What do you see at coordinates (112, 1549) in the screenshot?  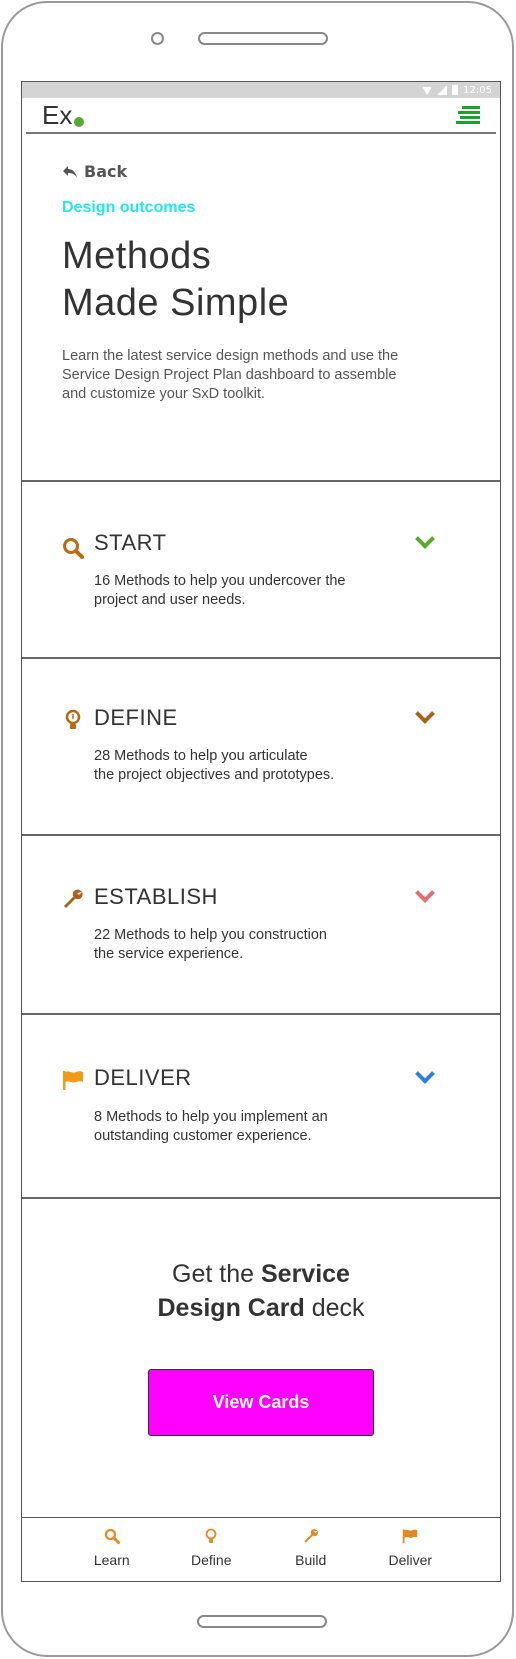 I see `nav-item-learn: Learn` at bounding box center [112, 1549].